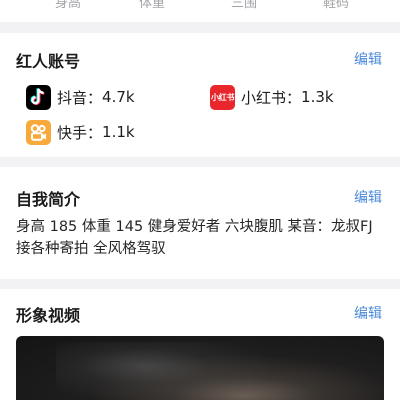  What do you see at coordinates (38, 132) in the screenshot?
I see `kuaishou-icon` at bounding box center [38, 132].